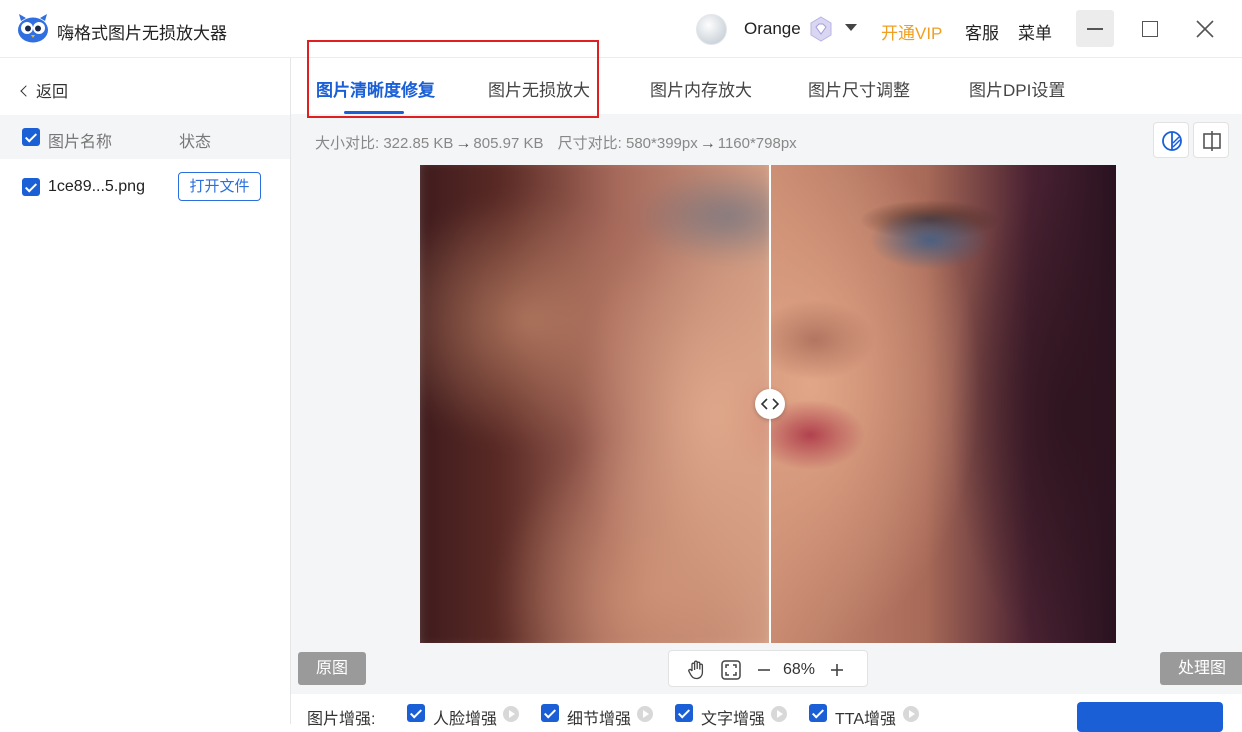 The width and height of the screenshot is (1242, 732). What do you see at coordinates (1035, 31) in the screenshot?
I see `menu-link: 菜单` at bounding box center [1035, 31].